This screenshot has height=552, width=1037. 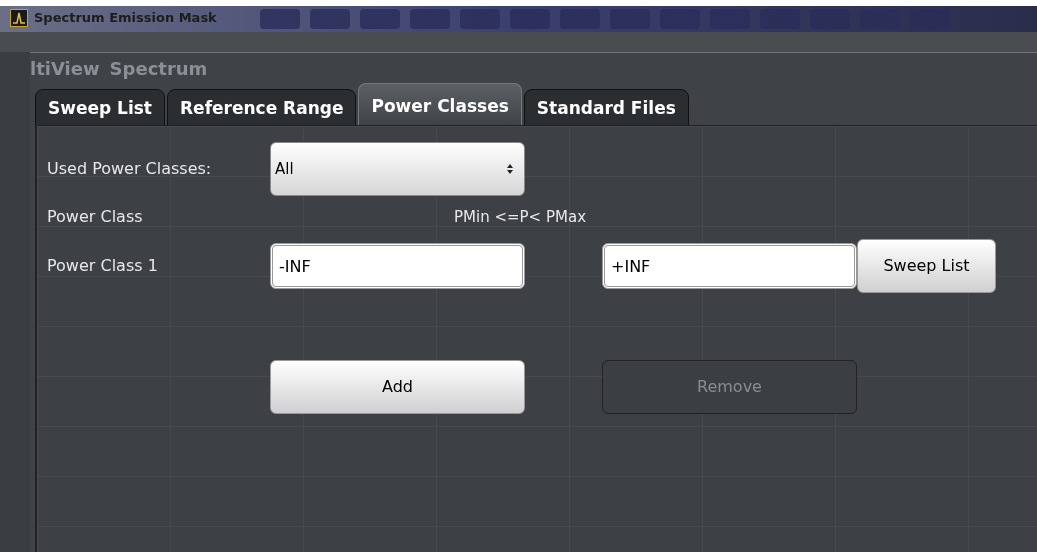 What do you see at coordinates (95, 217) in the screenshot?
I see `column-header: Power Class` at bounding box center [95, 217].